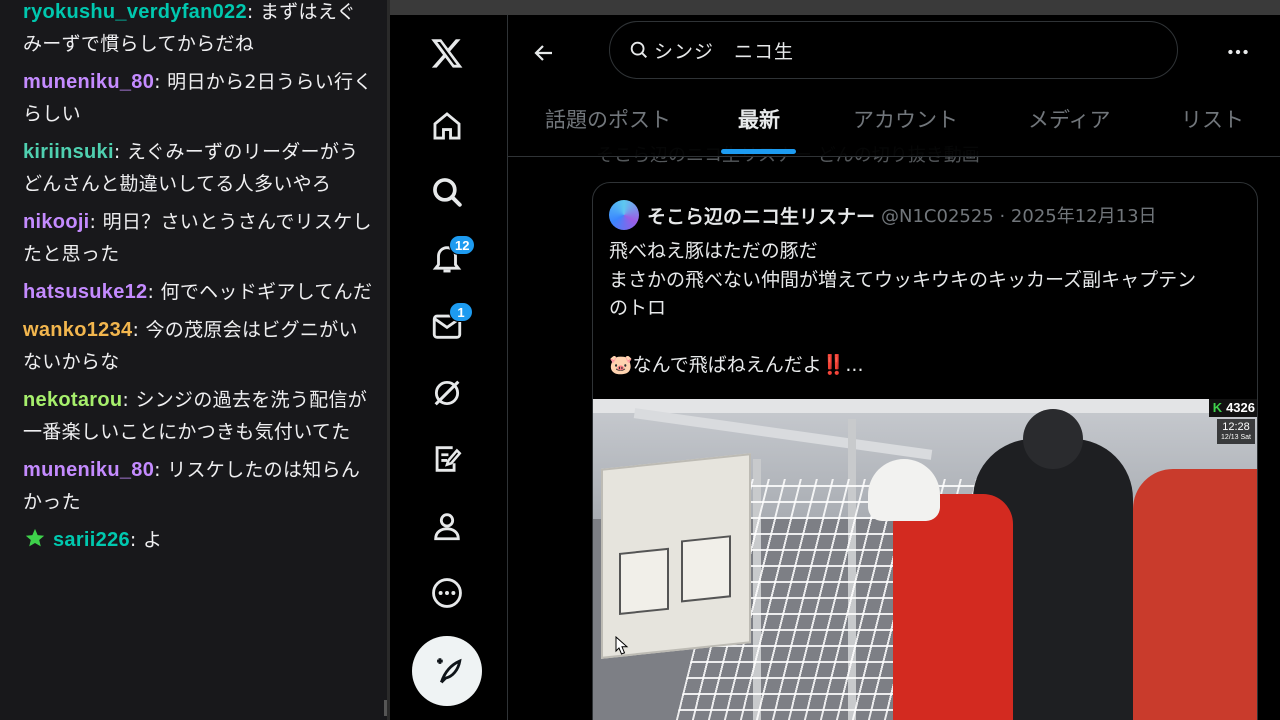  I want to click on video-date: 12/13 Sat, so click(1236, 437).